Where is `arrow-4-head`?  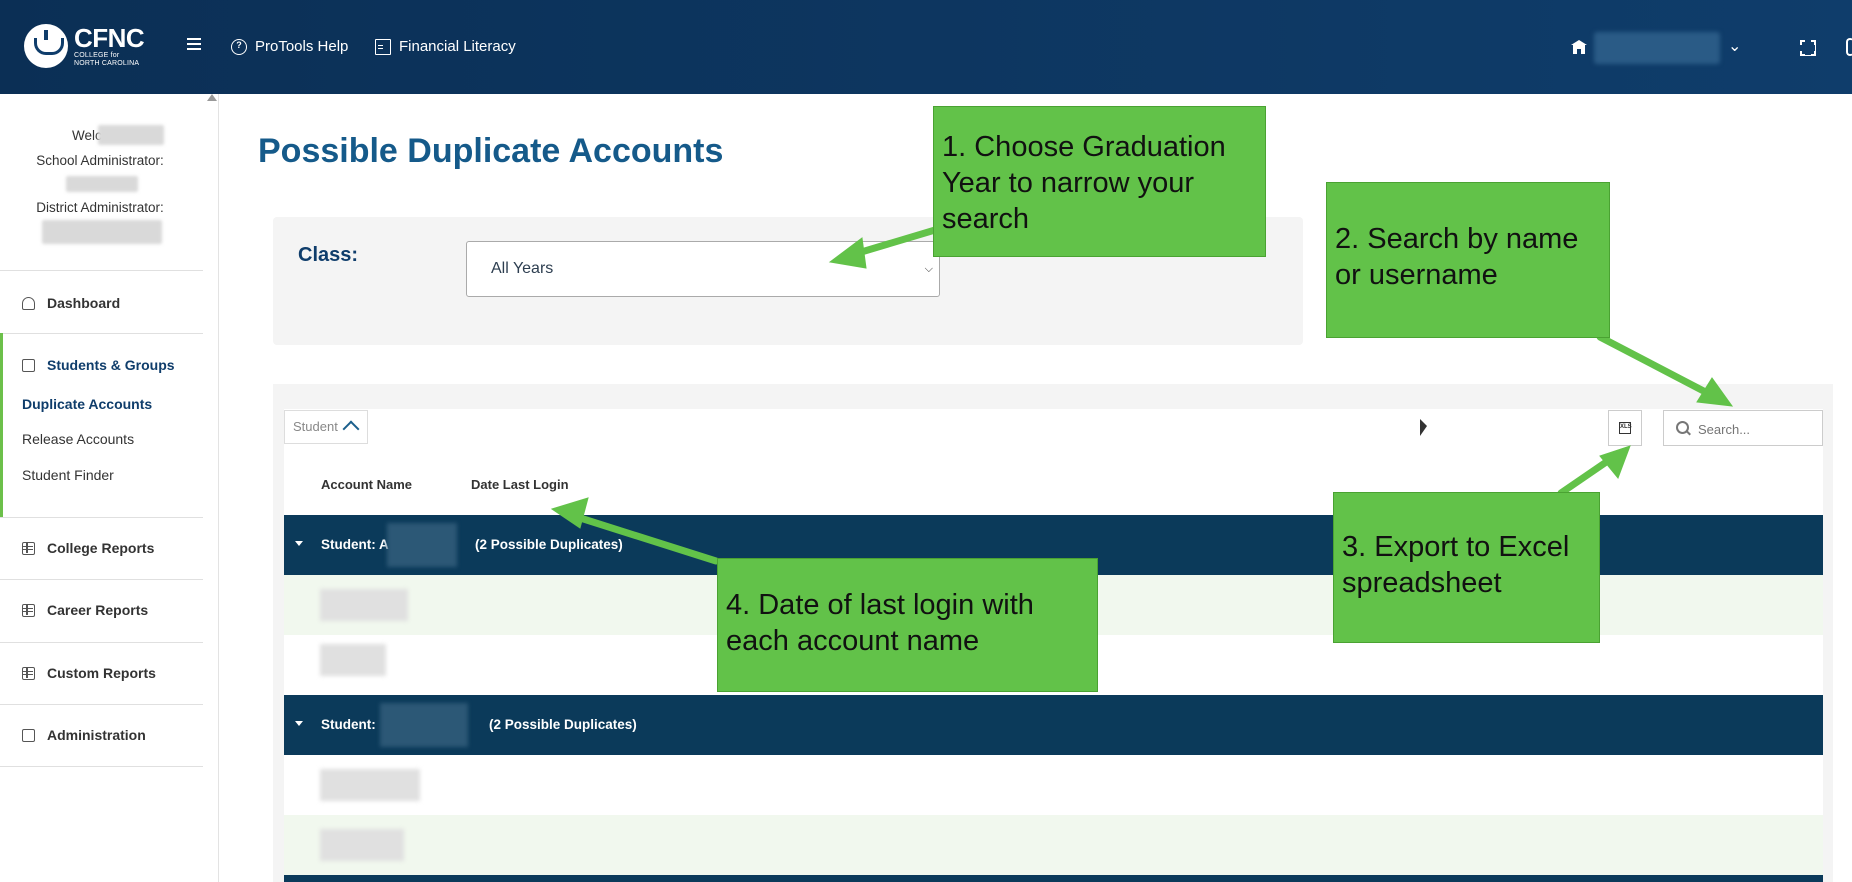
arrow-4-head is located at coordinates (569, 513).